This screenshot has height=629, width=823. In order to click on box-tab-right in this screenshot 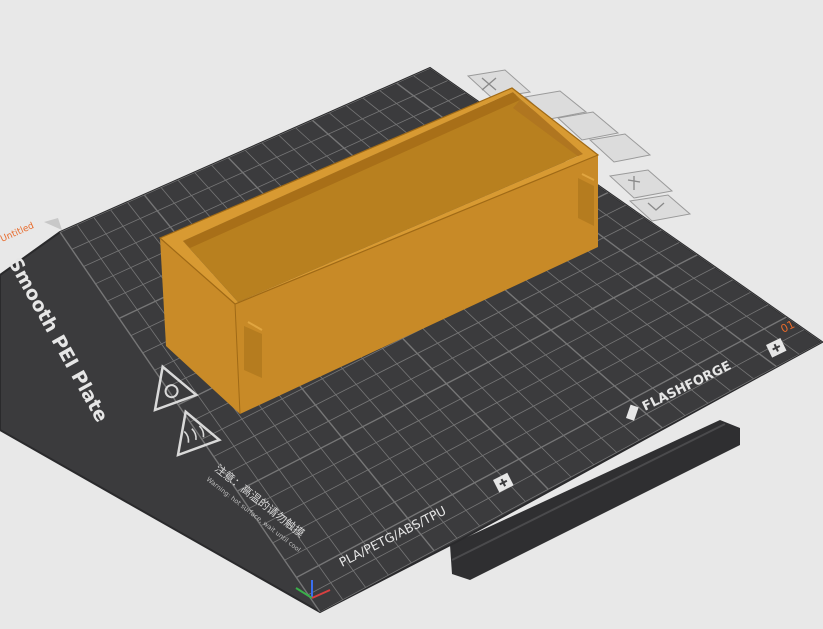, I will do `click(586, 202)`.